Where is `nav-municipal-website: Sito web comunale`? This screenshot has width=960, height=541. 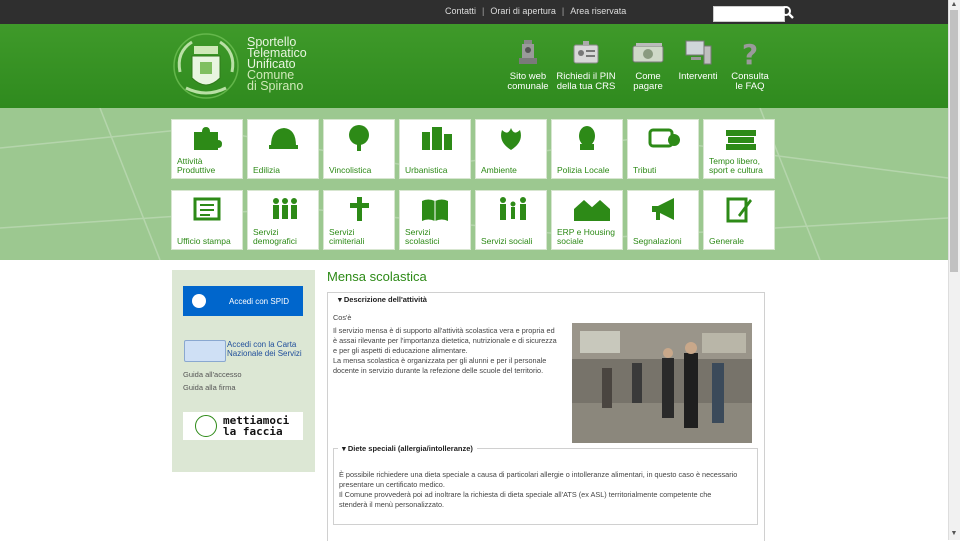 nav-municipal-website: Sito web comunale is located at coordinates (528, 65).